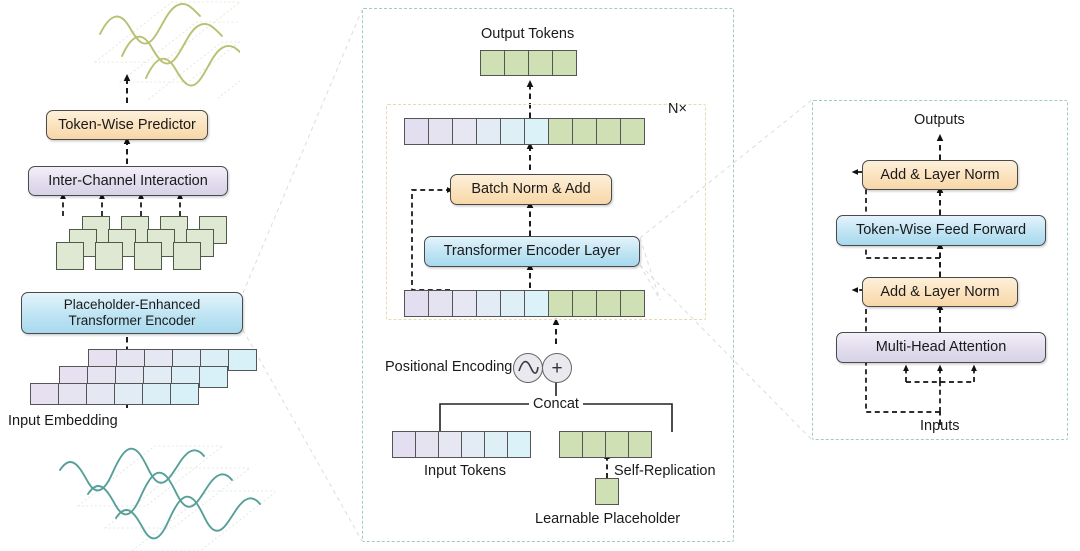 The image size is (1080, 551). I want to click on positional-encoding-label: Positional Encoding, so click(449, 367).